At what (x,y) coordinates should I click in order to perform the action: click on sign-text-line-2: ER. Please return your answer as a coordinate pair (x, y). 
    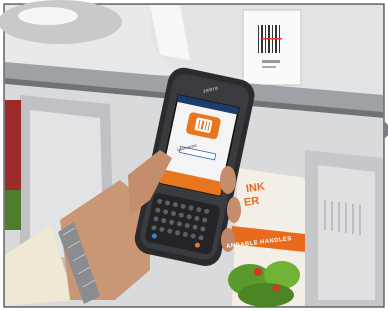
    Looking at the image, I should click on (252, 202).